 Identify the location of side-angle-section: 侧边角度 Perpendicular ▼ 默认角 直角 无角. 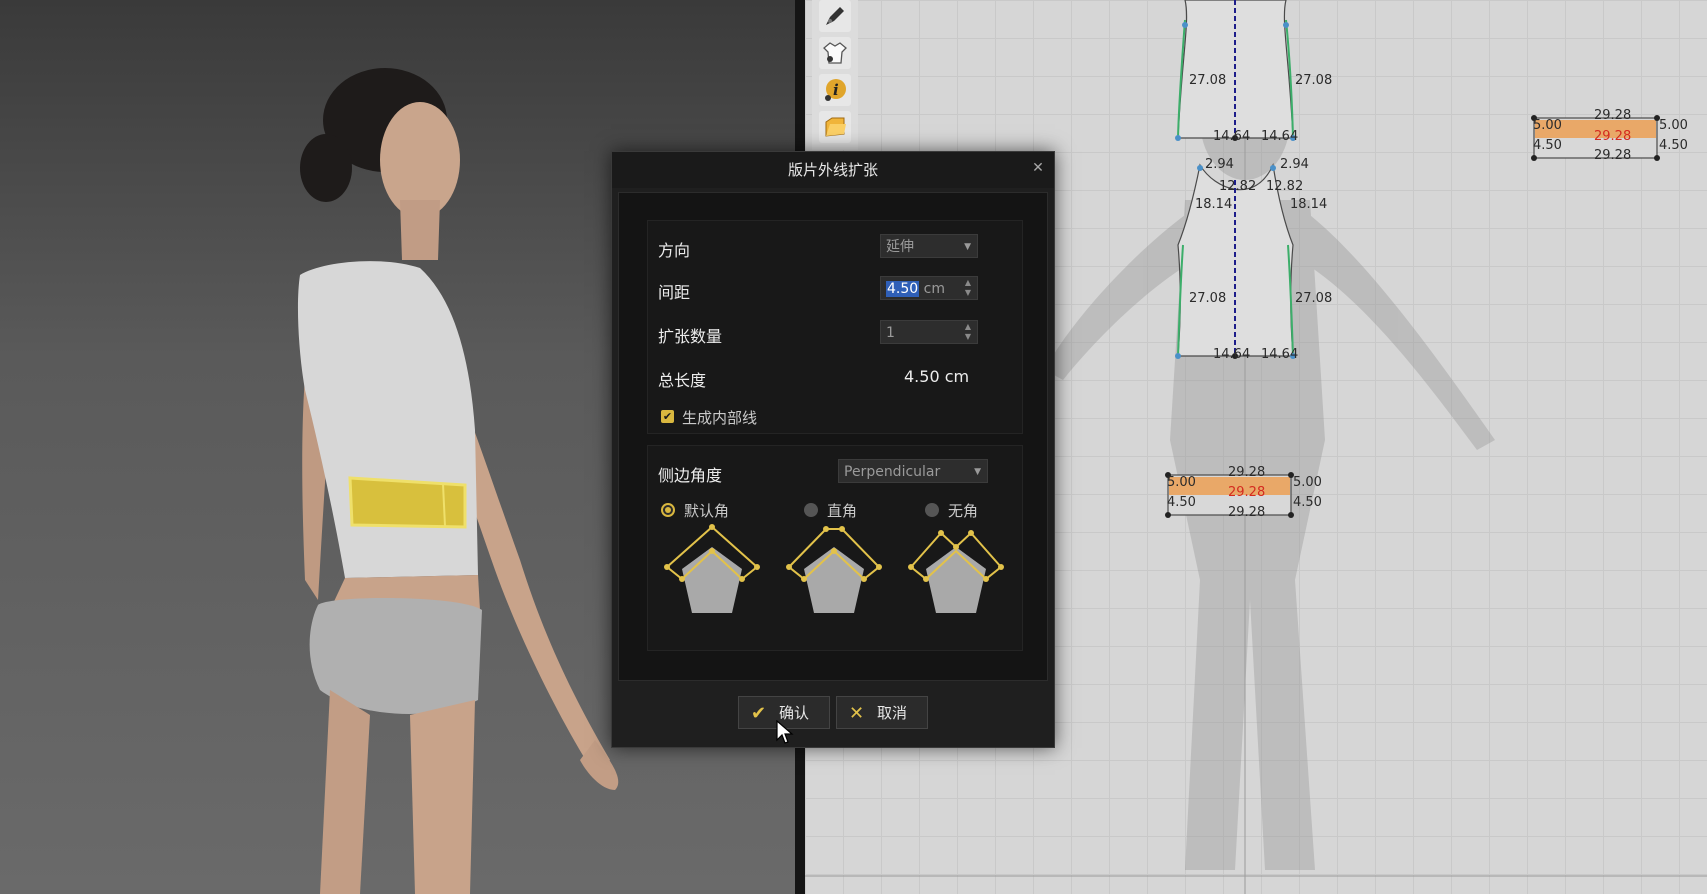
(835, 548).